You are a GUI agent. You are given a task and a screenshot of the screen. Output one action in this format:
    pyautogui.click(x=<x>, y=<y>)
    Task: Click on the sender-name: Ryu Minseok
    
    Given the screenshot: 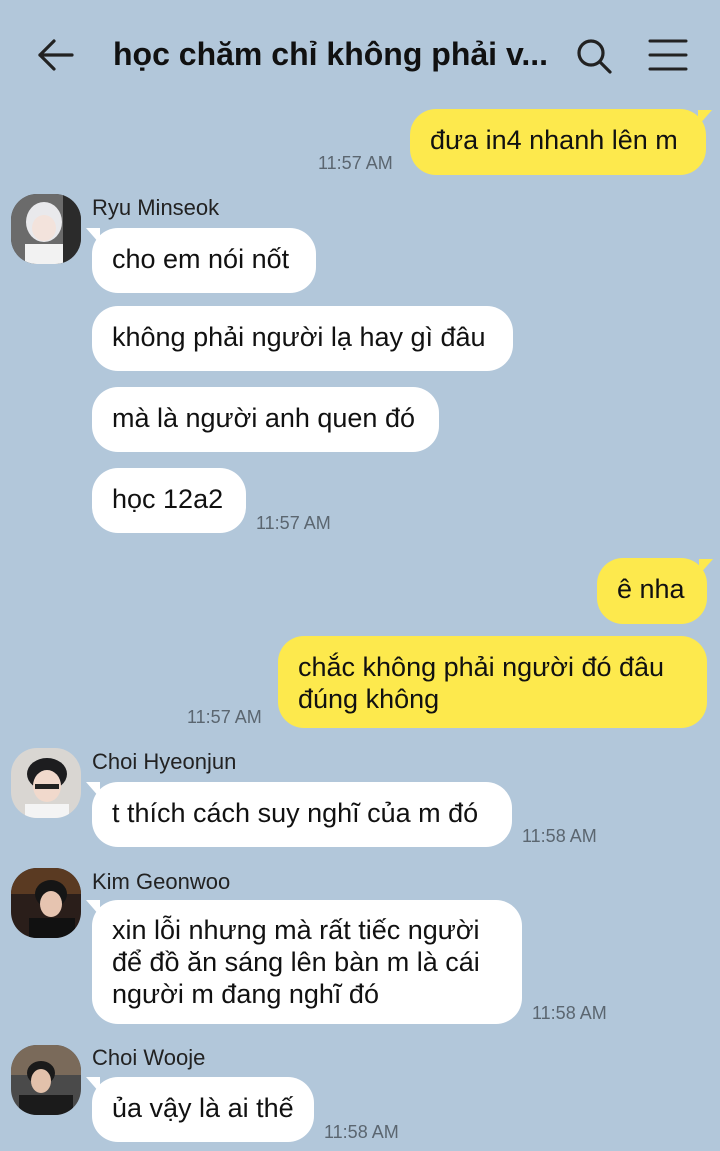 What is the action you would take?
    pyautogui.click(x=156, y=207)
    